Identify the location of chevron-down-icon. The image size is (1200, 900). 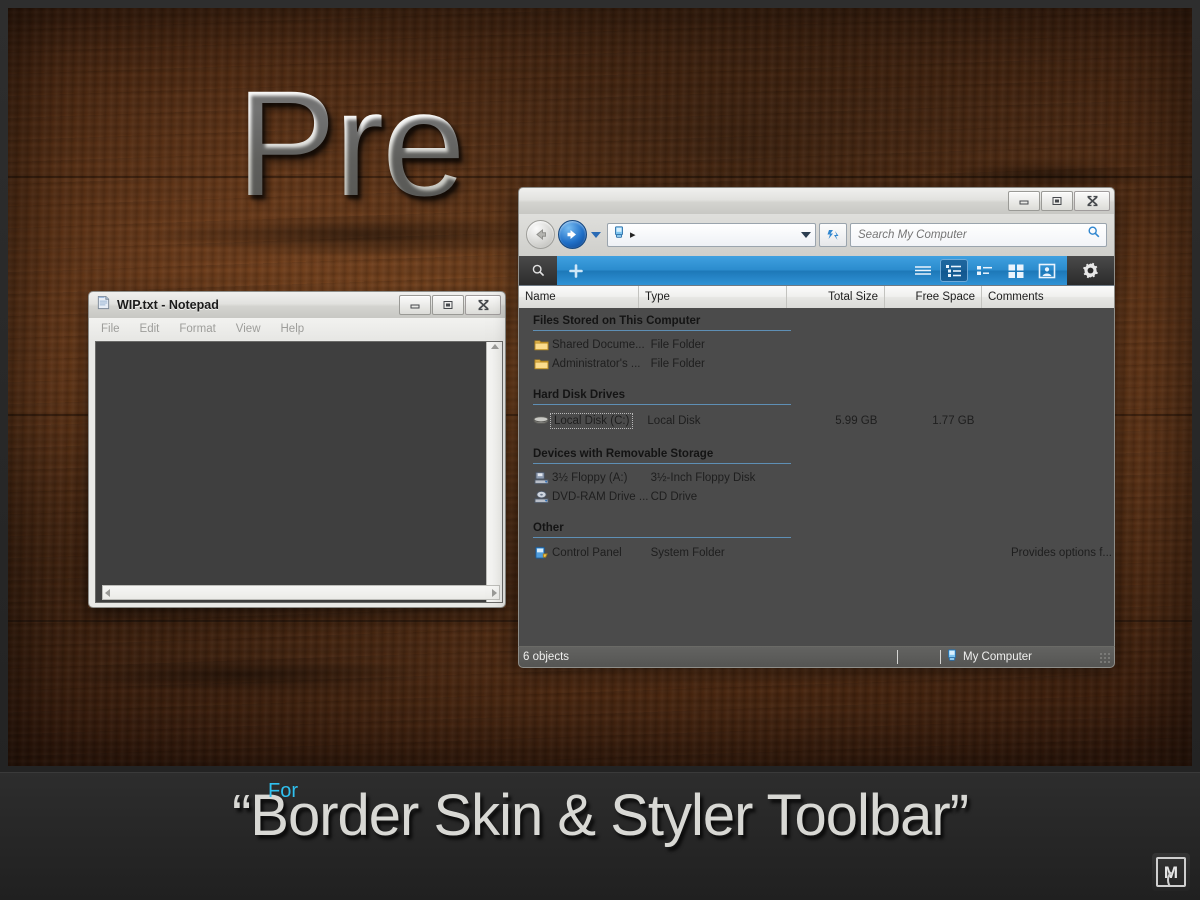
(596, 234).